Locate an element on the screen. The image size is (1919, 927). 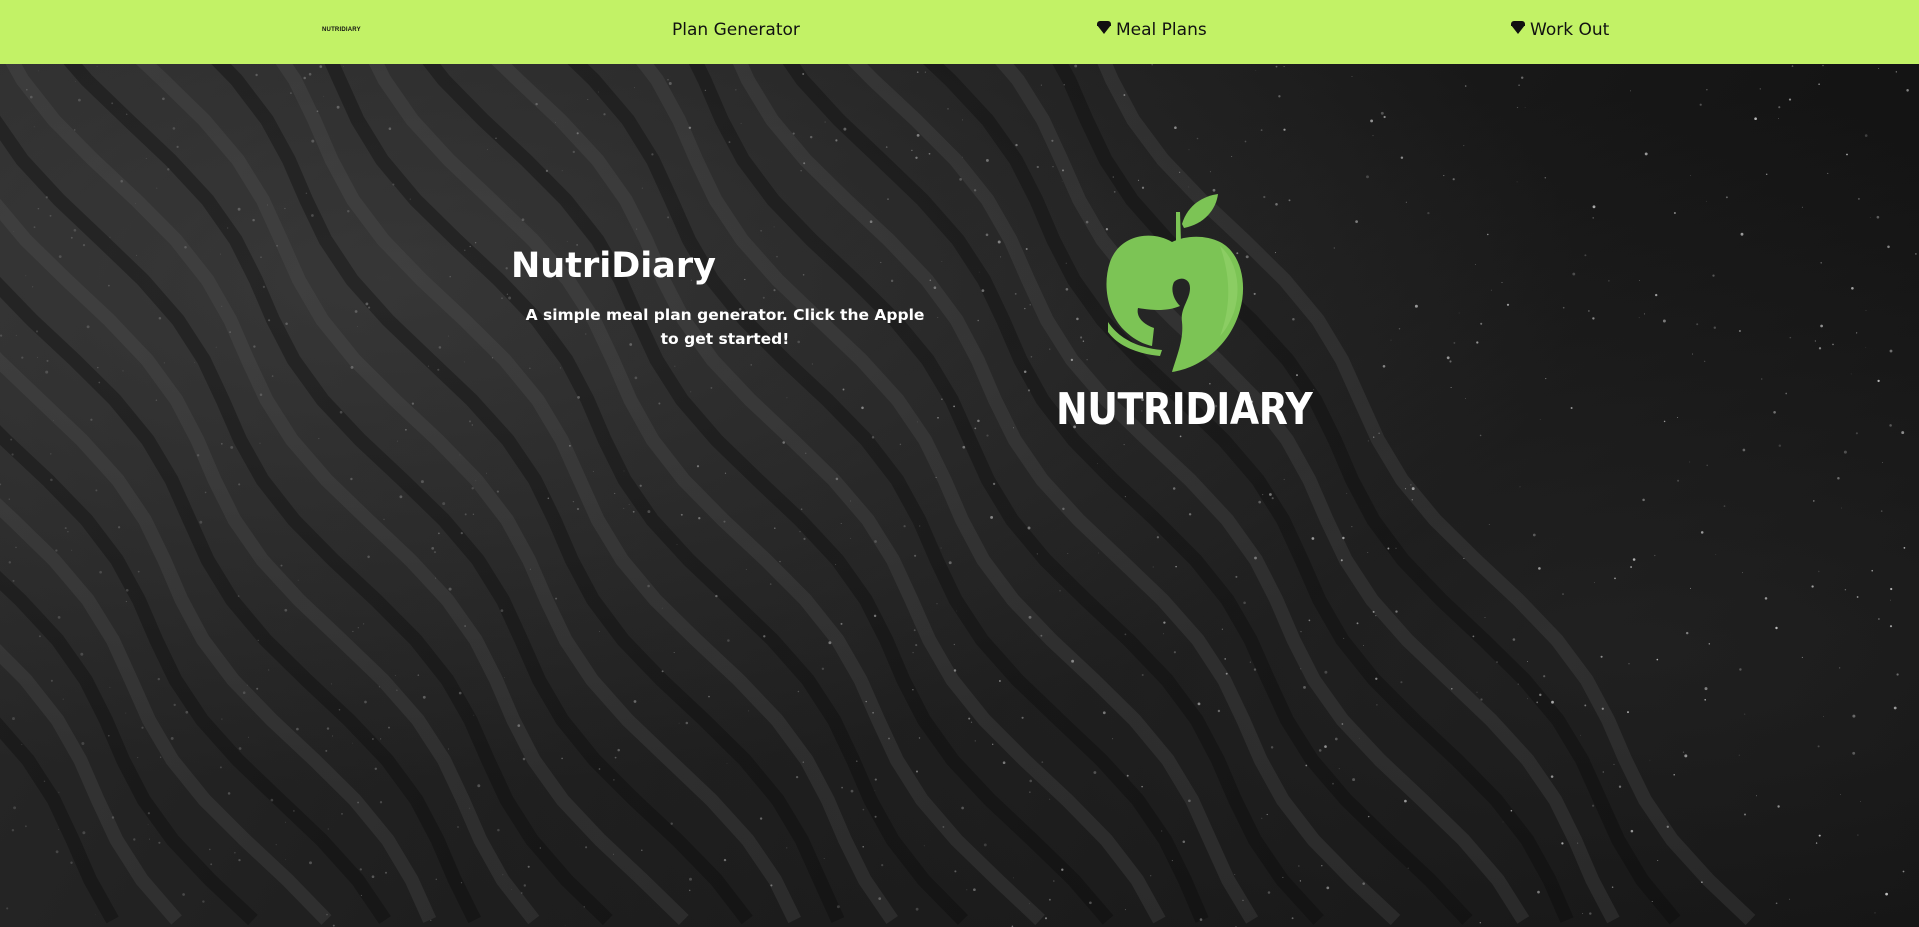
nav-plan-generator-label: Plan Generator is located at coordinates (736, 30).